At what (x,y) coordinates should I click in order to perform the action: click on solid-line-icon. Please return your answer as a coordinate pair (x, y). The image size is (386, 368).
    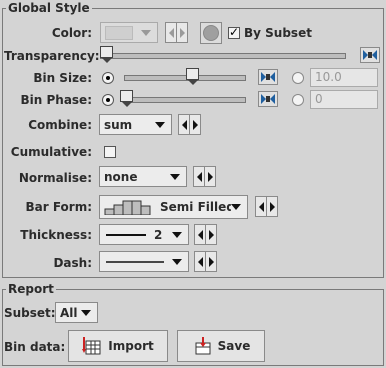
    Looking at the image, I should click on (135, 261).